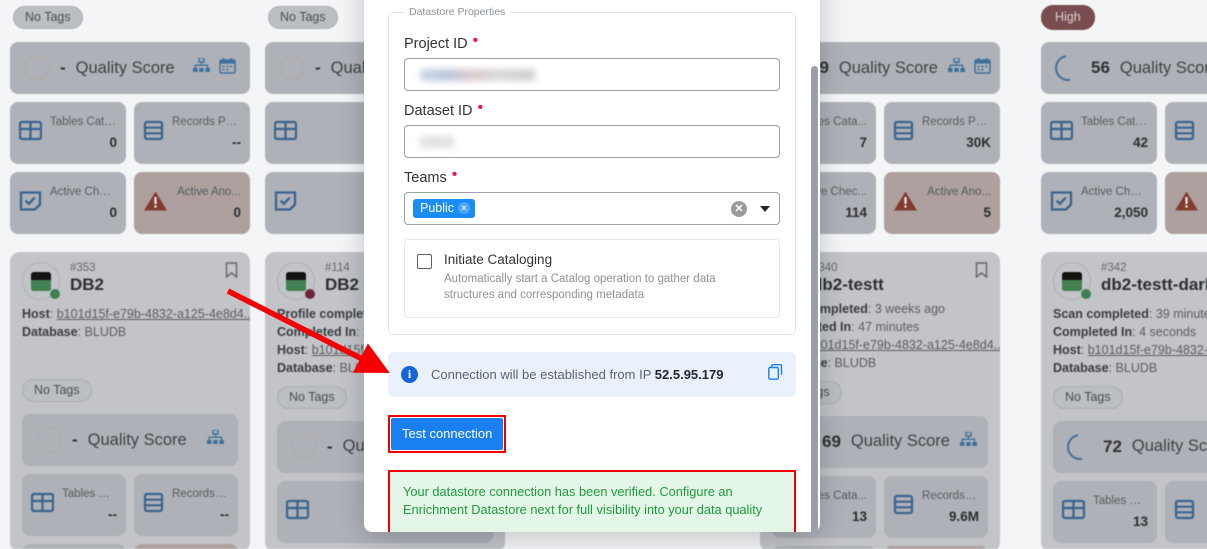 The image size is (1207, 549). What do you see at coordinates (296, 281) in the screenshot?
I see `db2-logo-icon` at bounding box center [296, 281].